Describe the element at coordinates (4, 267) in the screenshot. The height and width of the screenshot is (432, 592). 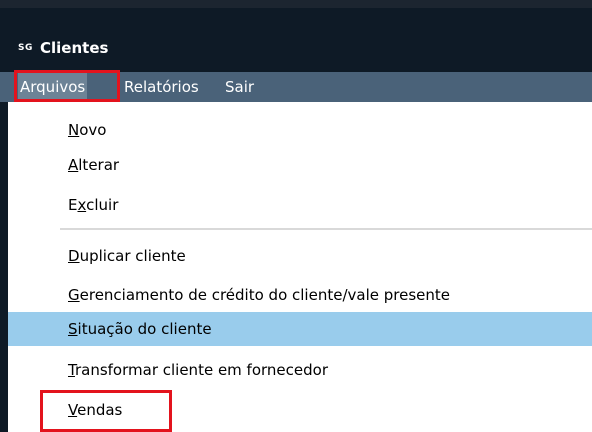
I see `window-left-edge` at that location.